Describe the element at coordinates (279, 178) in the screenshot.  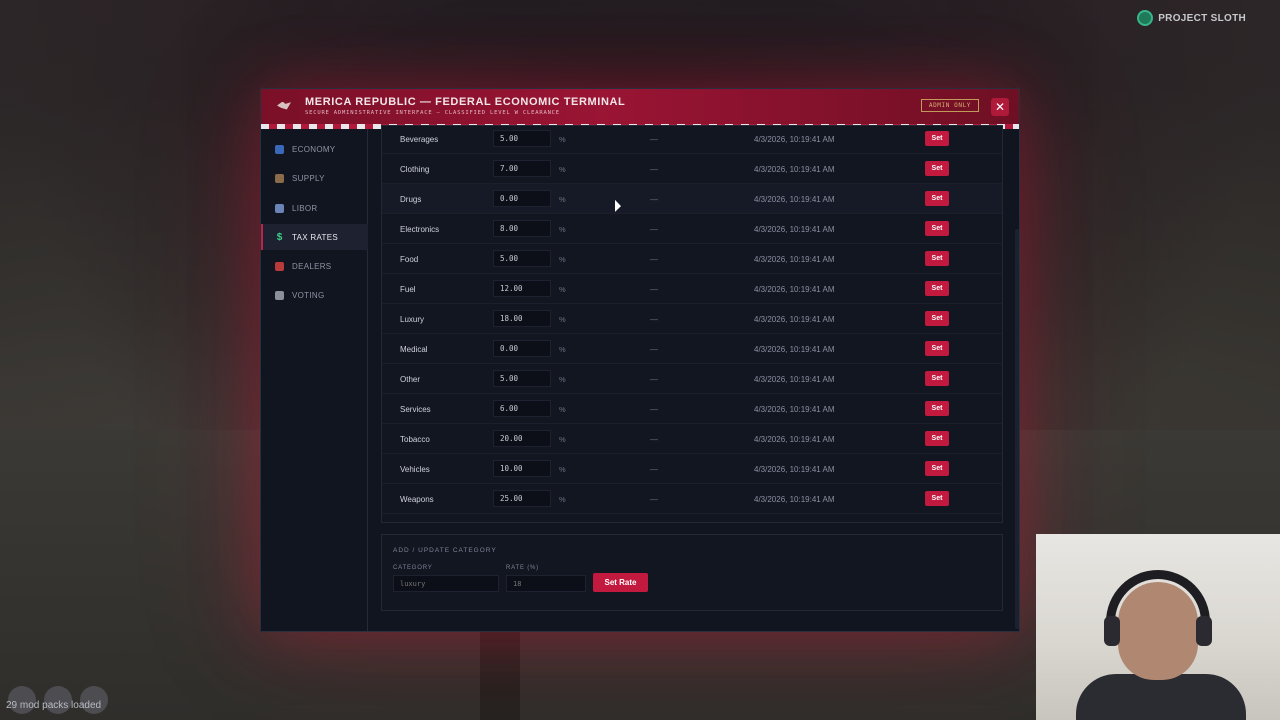
I see `factory-icon` at that location.